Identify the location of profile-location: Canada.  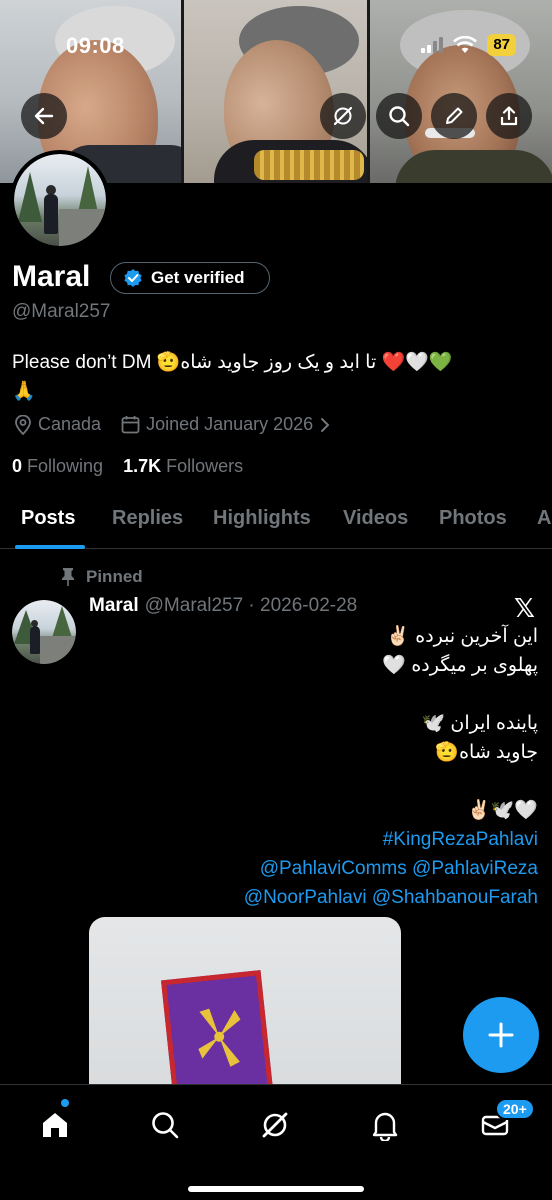
(57, 424).